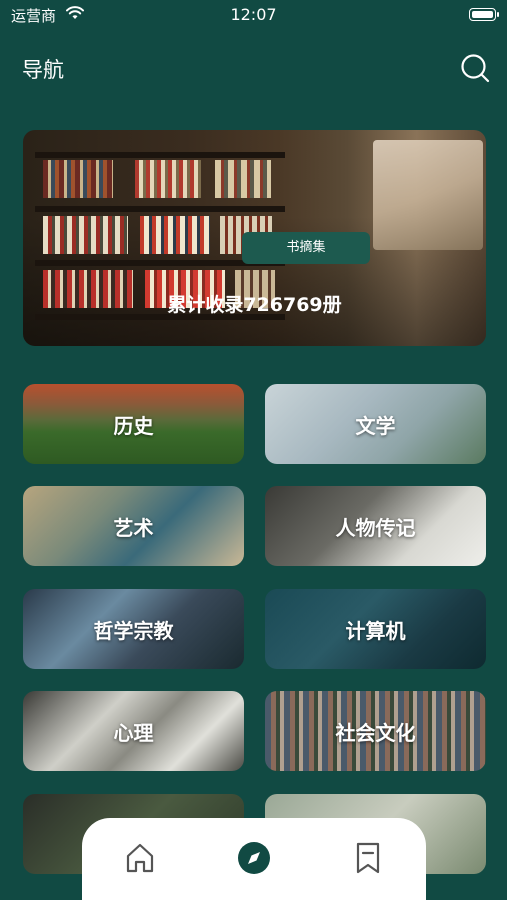 The width and height of the screenshot is (507, 900). I want to click on banner-stat: 累计收录726769册, so click(254, 305).